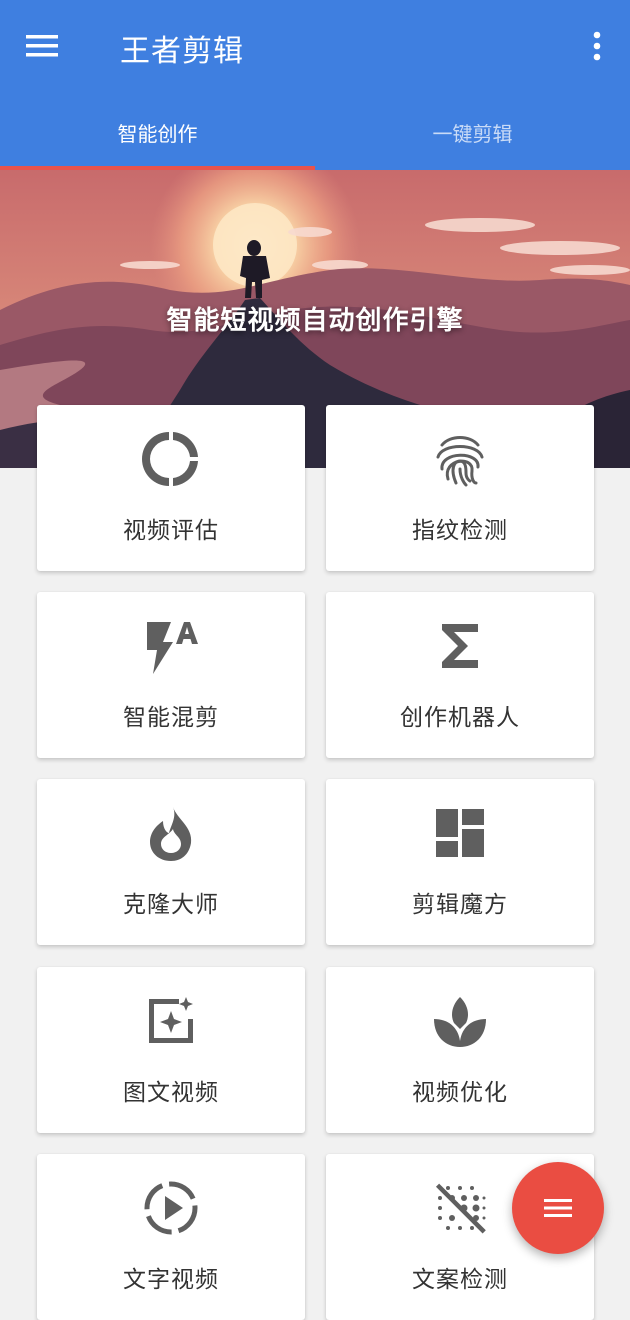 This screenshot has width=630, height=1320. What do you see at coordinates (182, 51) in the screenshot?
I see `app-title: 王者剪辑` at bounding box center [182, 51].